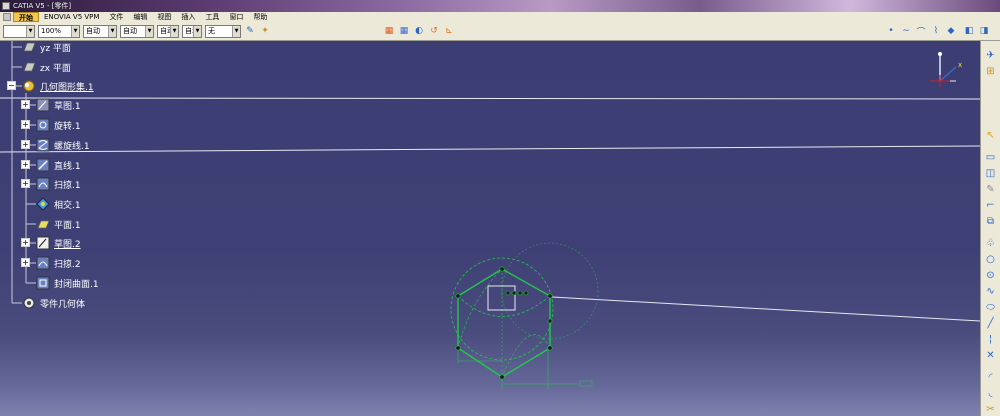 The image size is (1000, 416). Describe the element at coordinates (951, 31) in the screenshot. I see `fill-icon: ◆` at that location.